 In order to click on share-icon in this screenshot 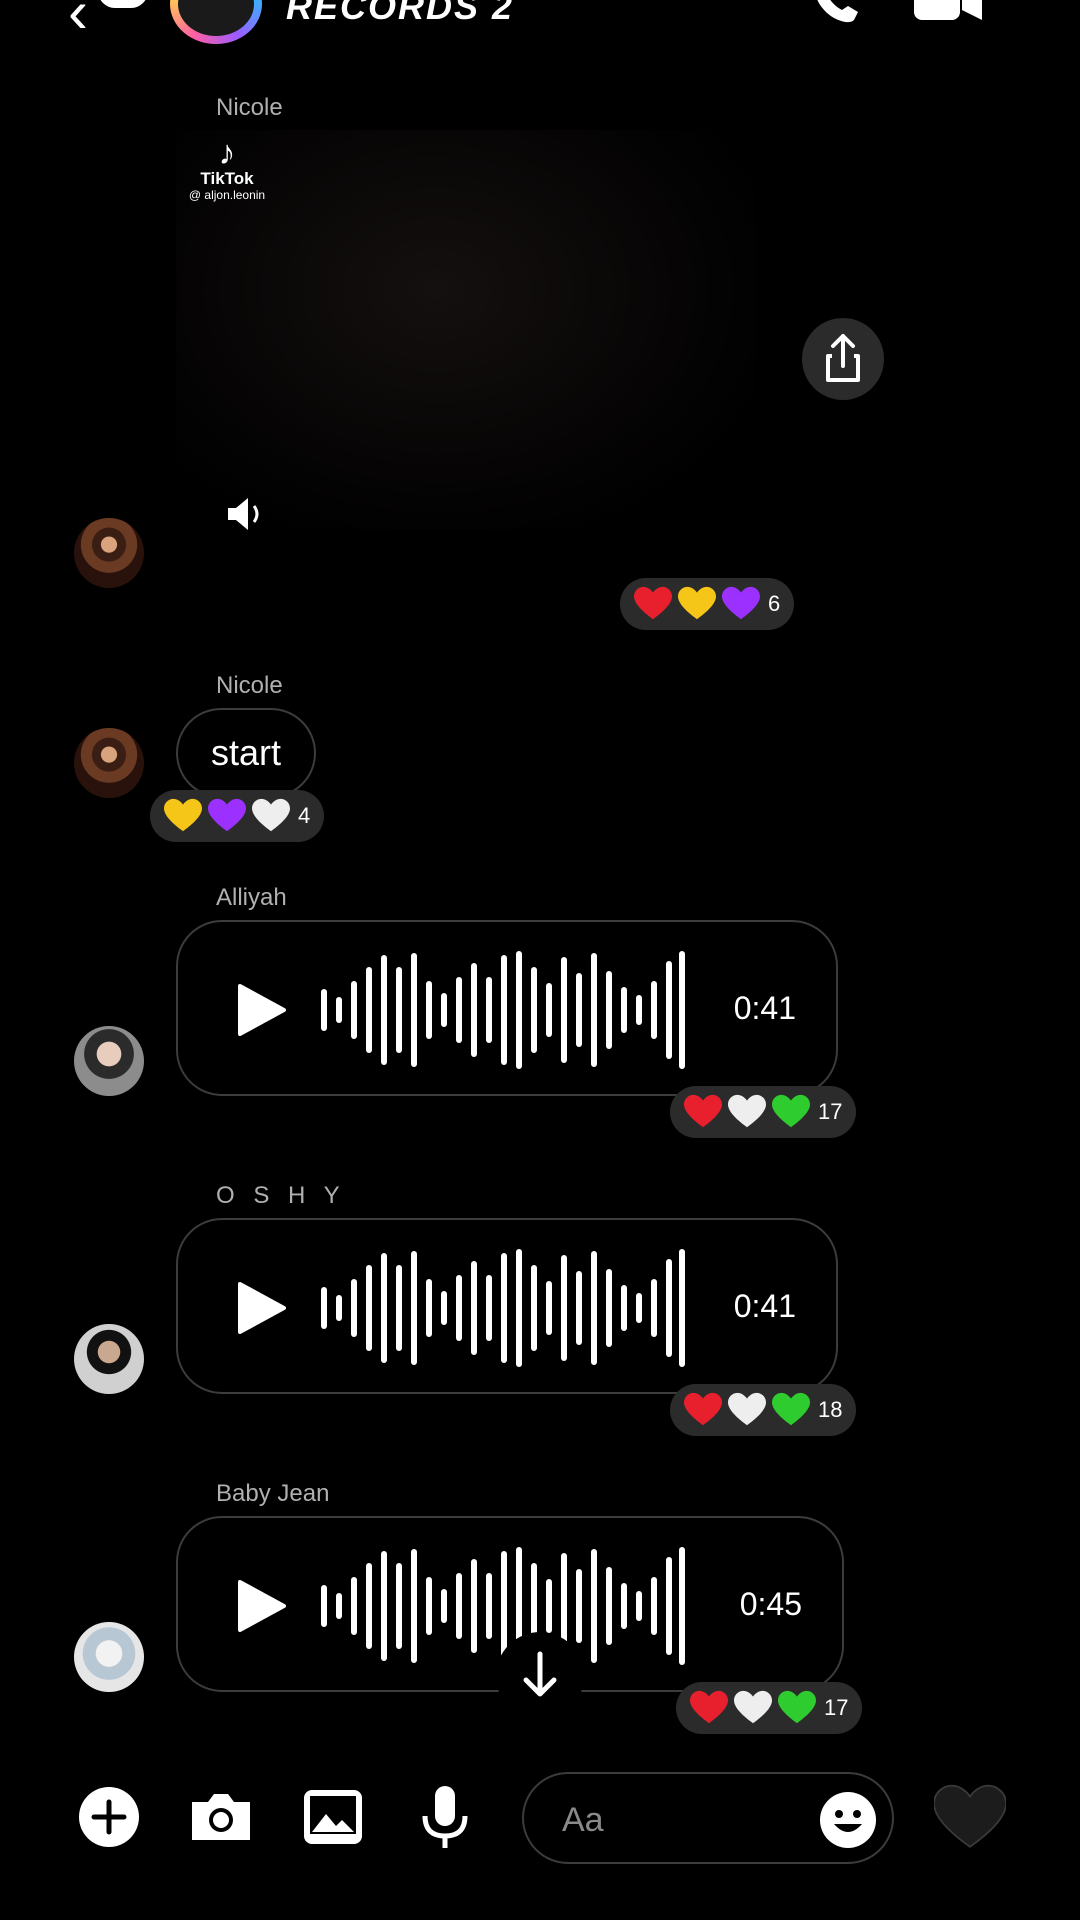, I will do `click(843, 358)`.